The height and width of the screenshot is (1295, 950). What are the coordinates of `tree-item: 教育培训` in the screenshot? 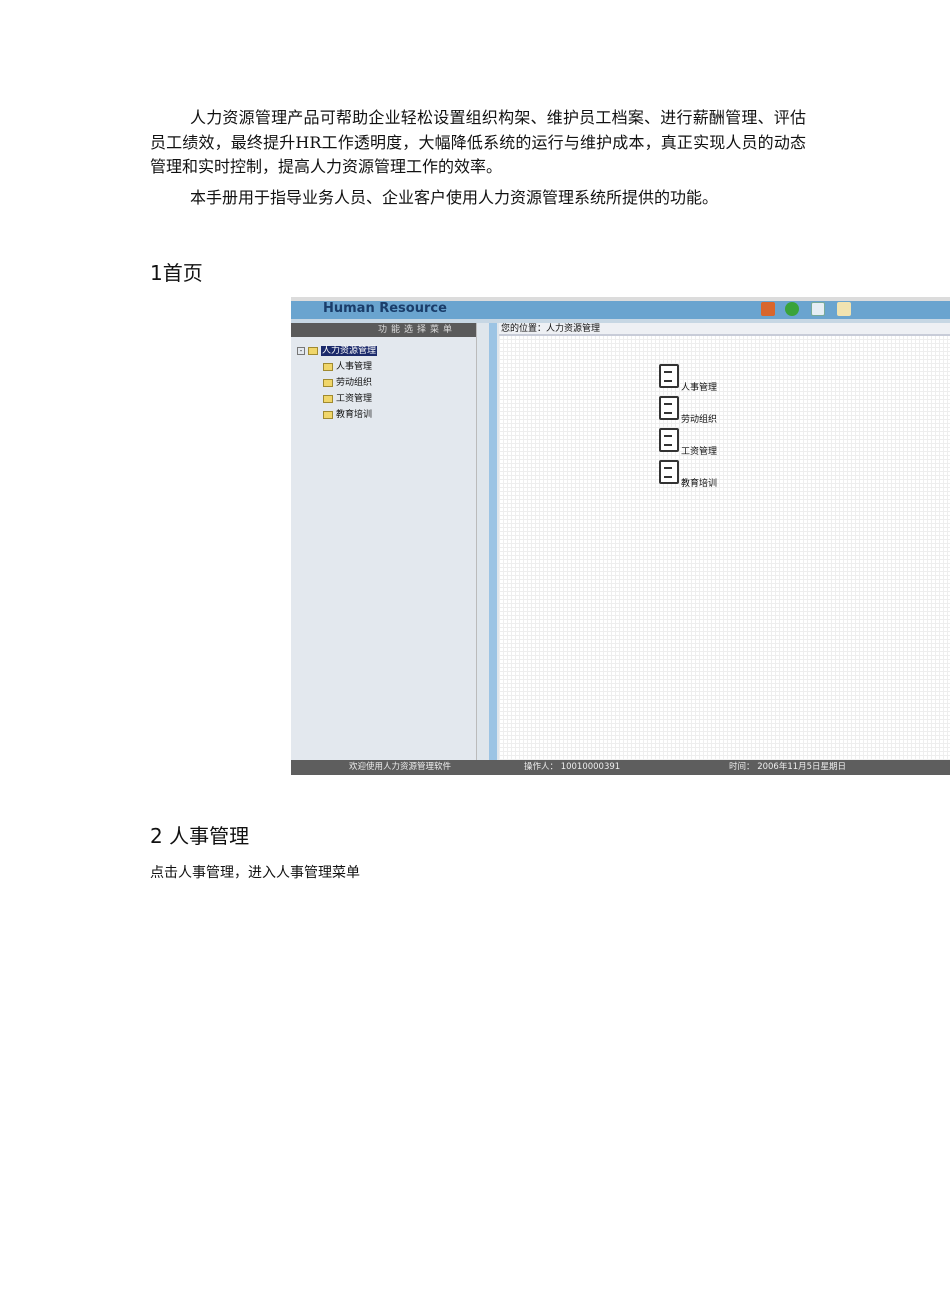 It's located at (347, 413).